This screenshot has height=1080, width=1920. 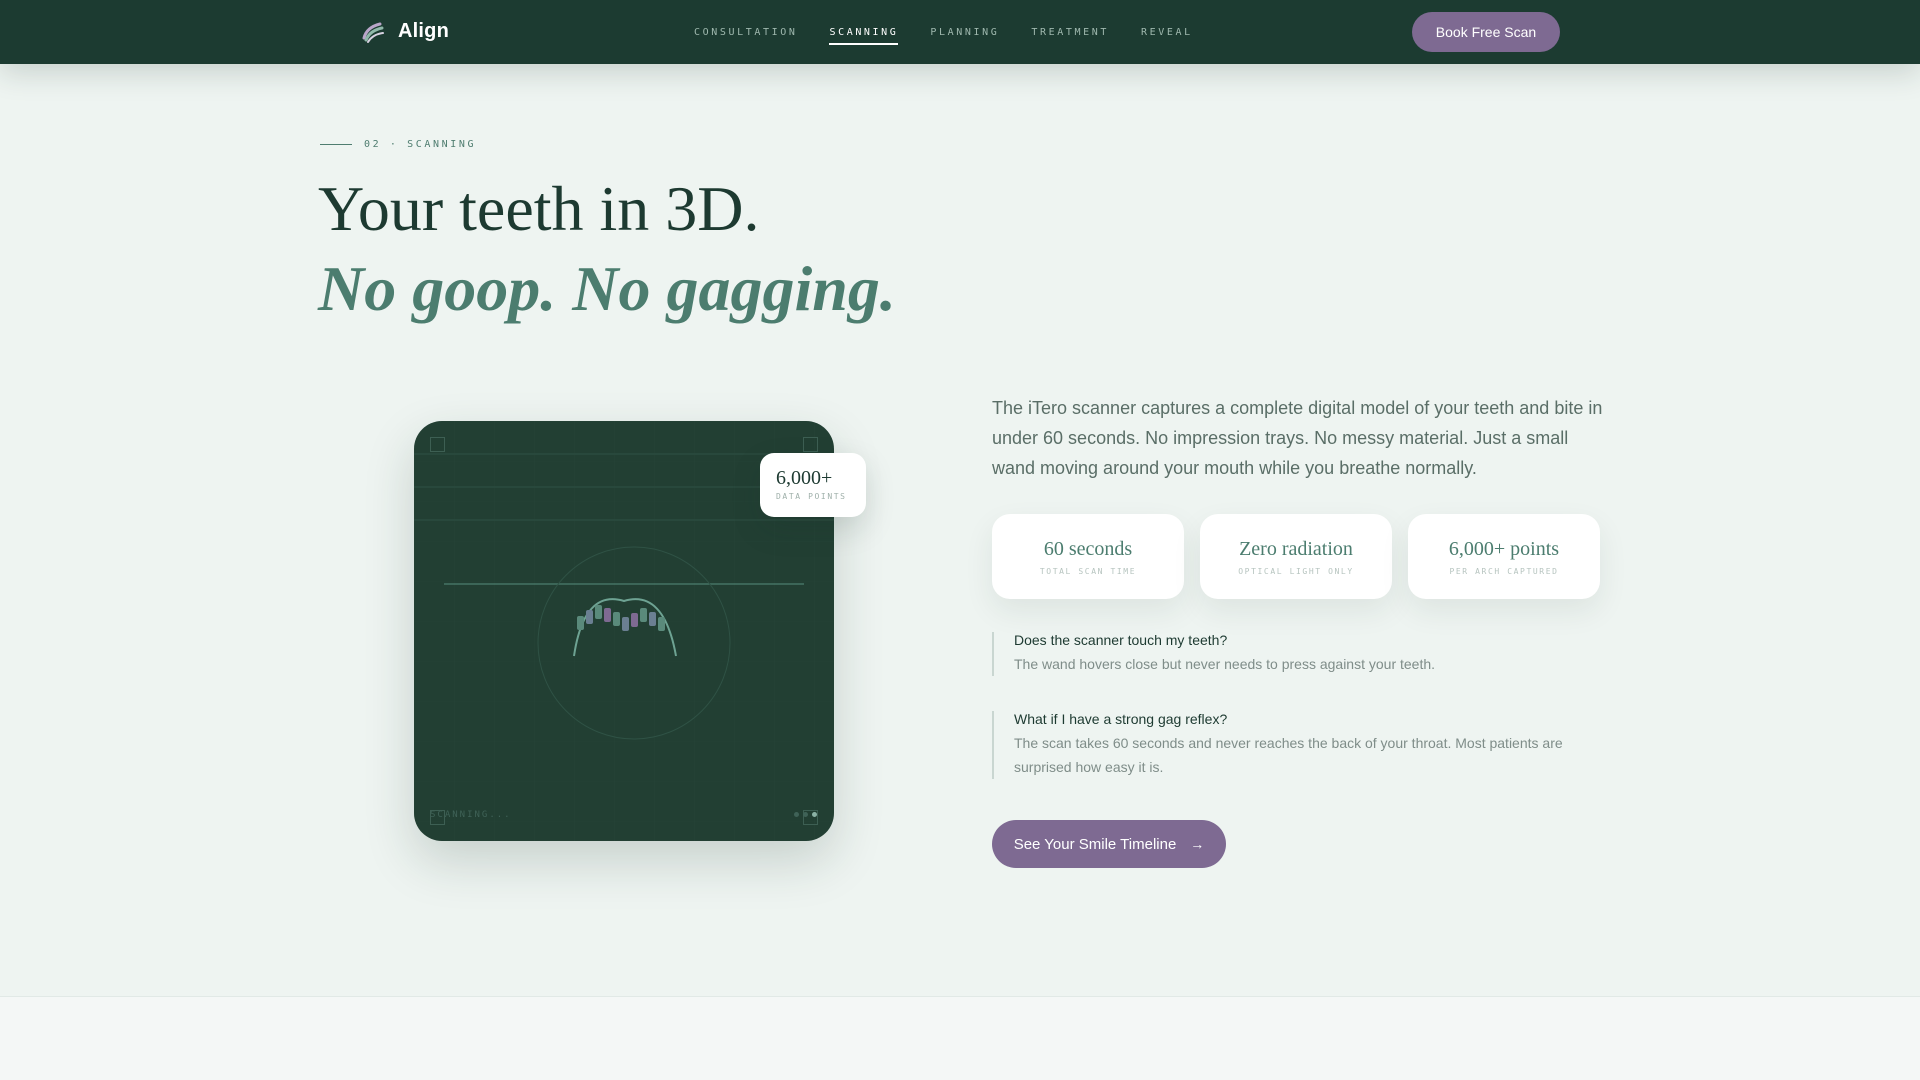 I want to click on stat-card: 6,000+ points PER ARCH CAPTURED, so click(x=1504, y=556).